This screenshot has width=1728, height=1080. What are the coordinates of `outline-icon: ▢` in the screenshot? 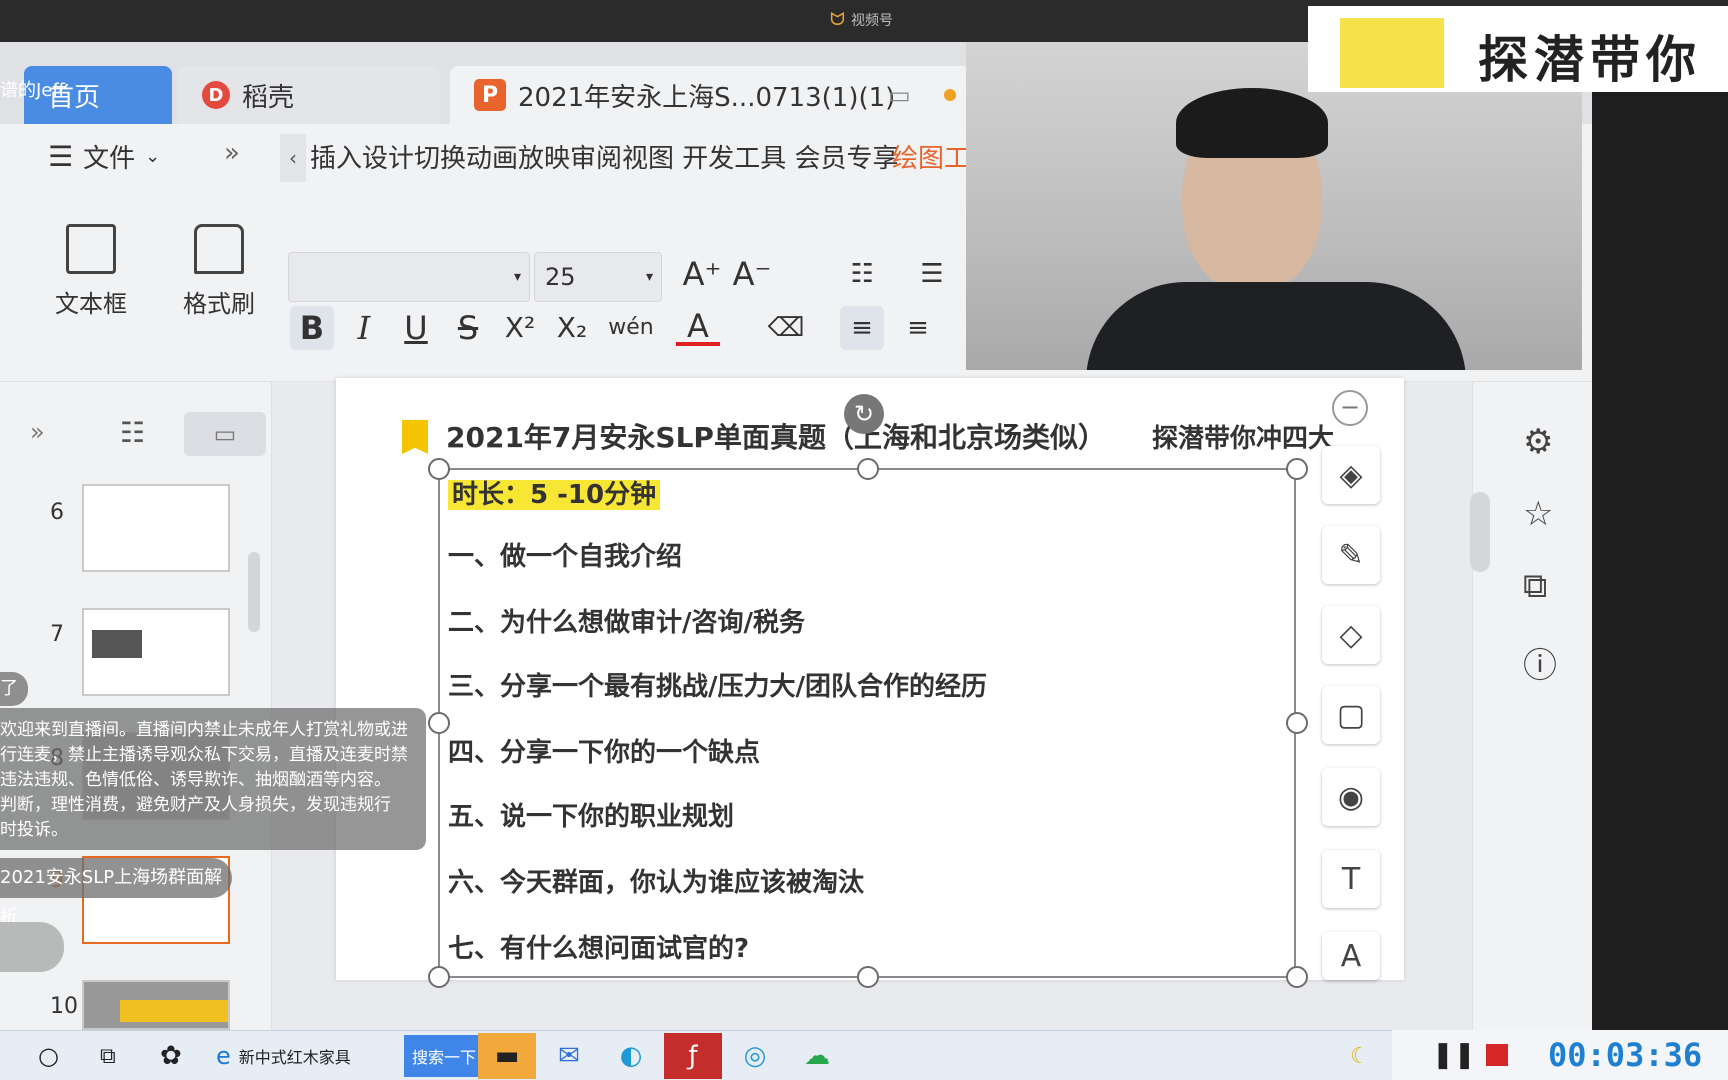 It's located at (1351, 715).